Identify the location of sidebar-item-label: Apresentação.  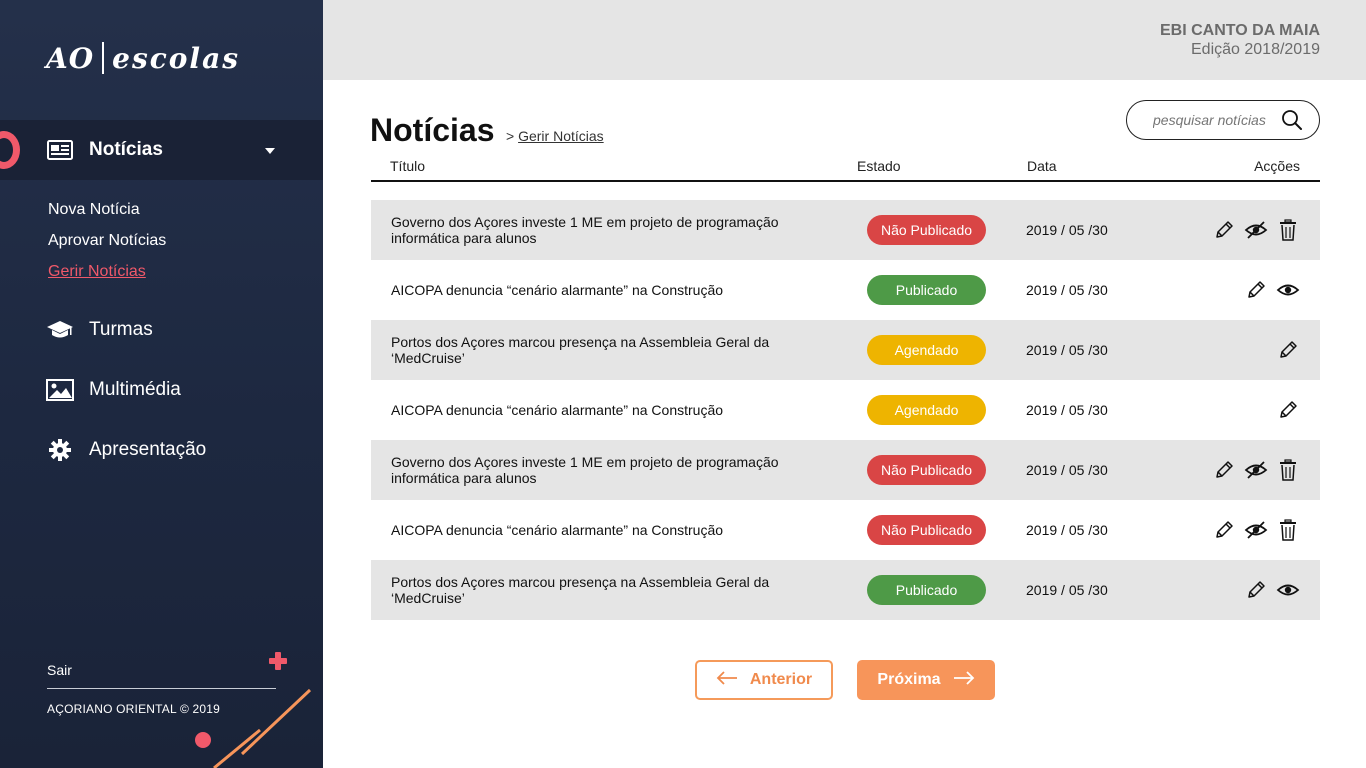
(148, 449).